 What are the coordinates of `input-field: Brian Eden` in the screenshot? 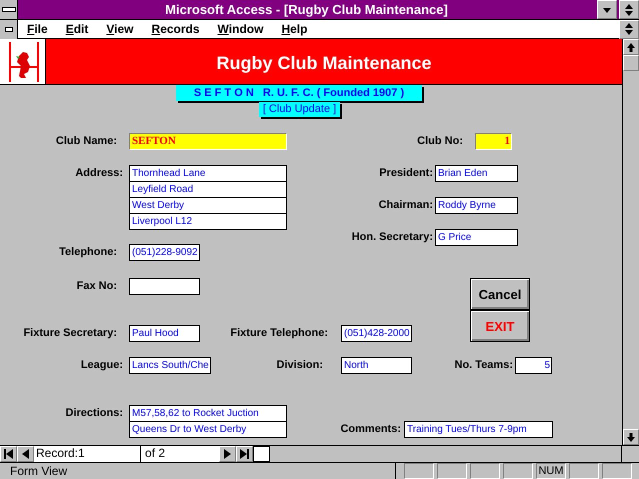 It's located at (476, 173).